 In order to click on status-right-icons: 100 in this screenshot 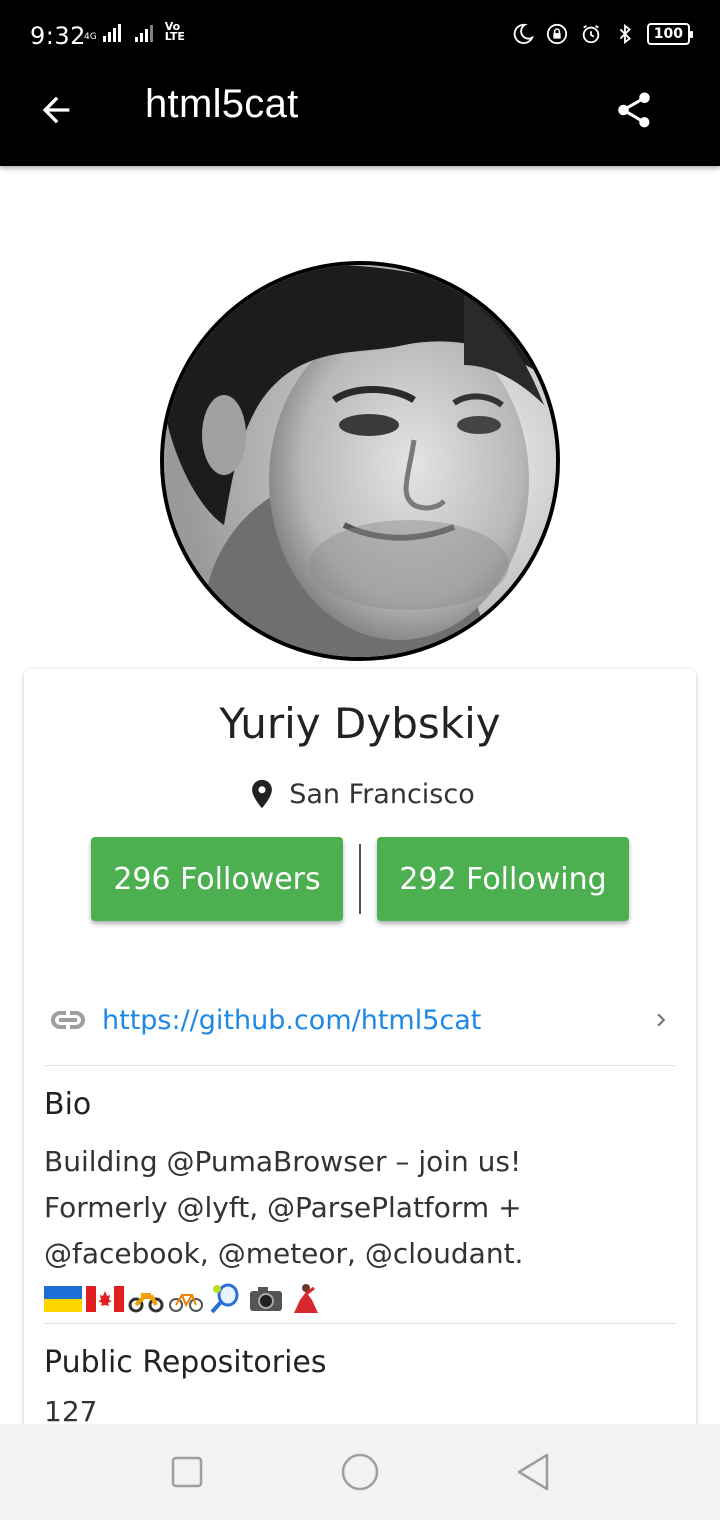, I will do `click(602, 34)`.